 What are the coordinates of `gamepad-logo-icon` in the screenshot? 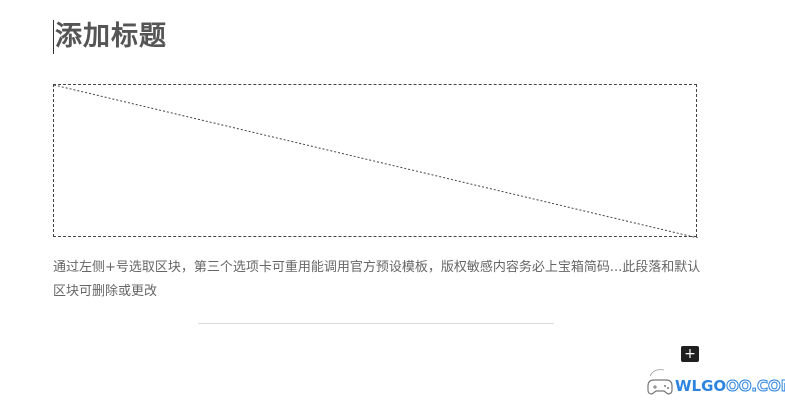 It's located at (660, 382).